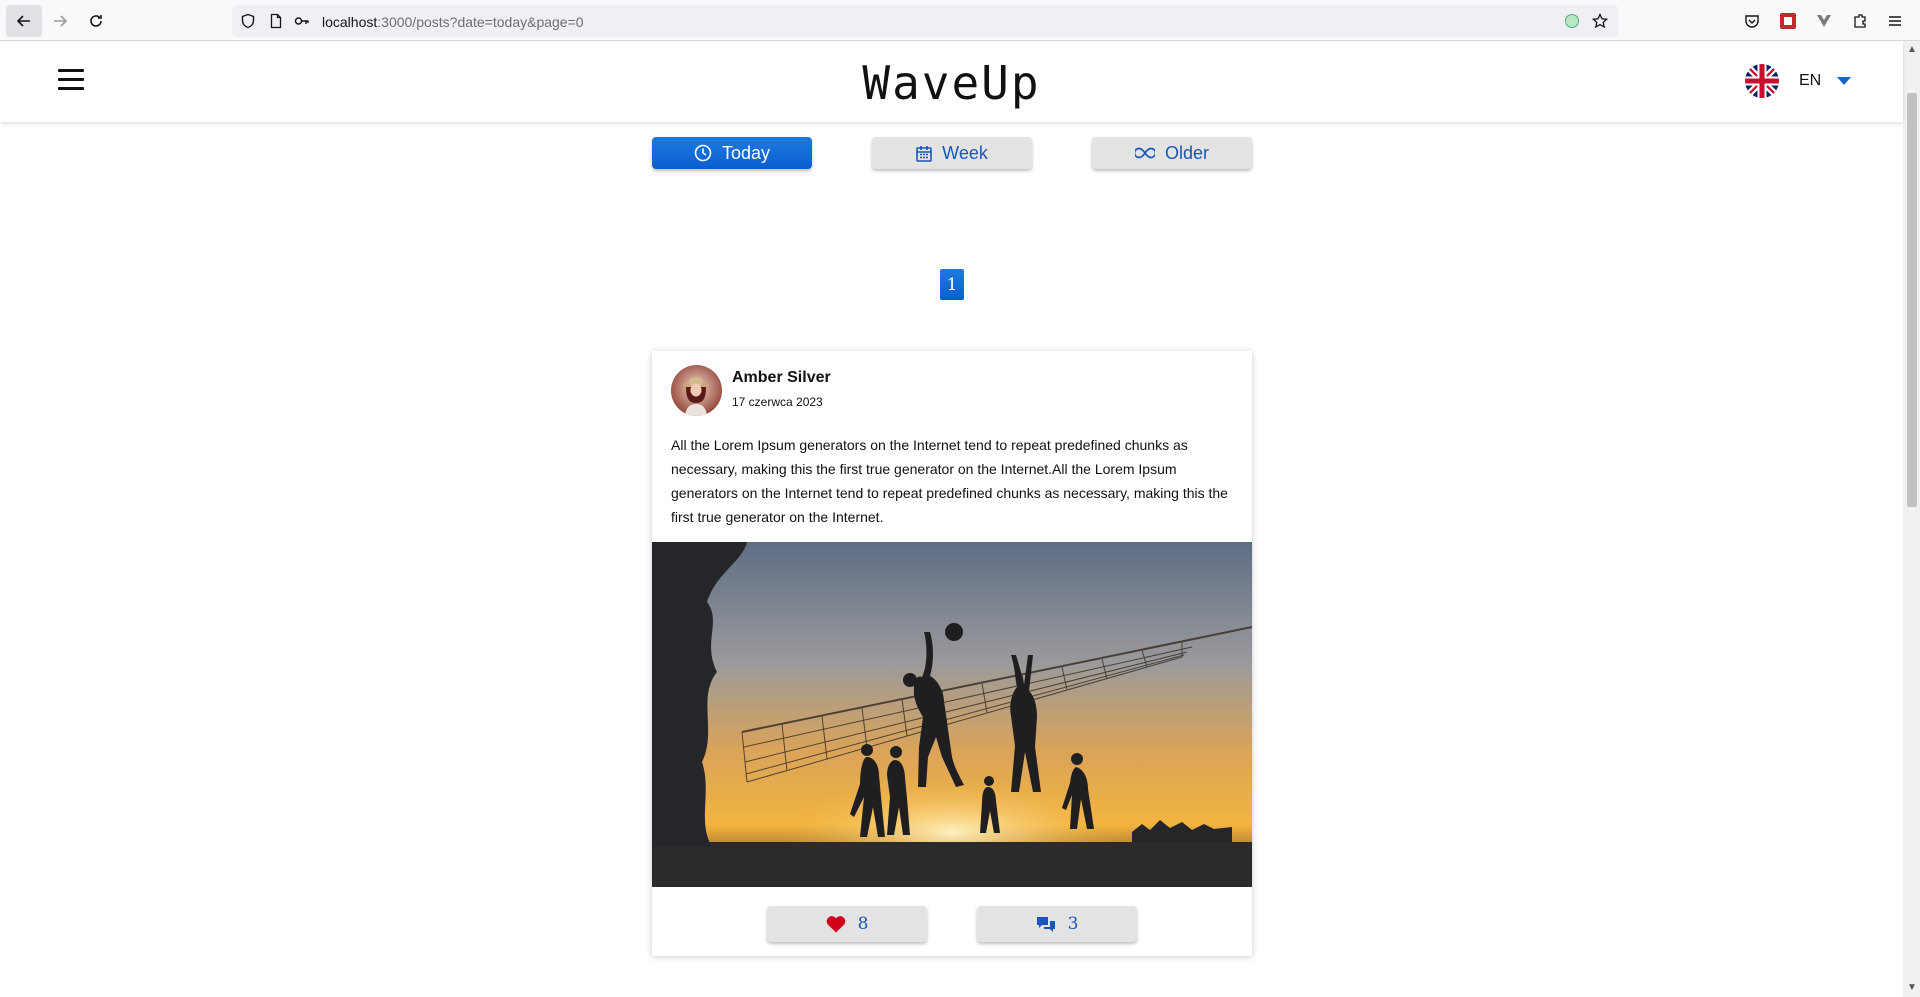  Describe the element at coordinates (1073, 924) in the screenshot. I see `comments-count: 3` at that location.